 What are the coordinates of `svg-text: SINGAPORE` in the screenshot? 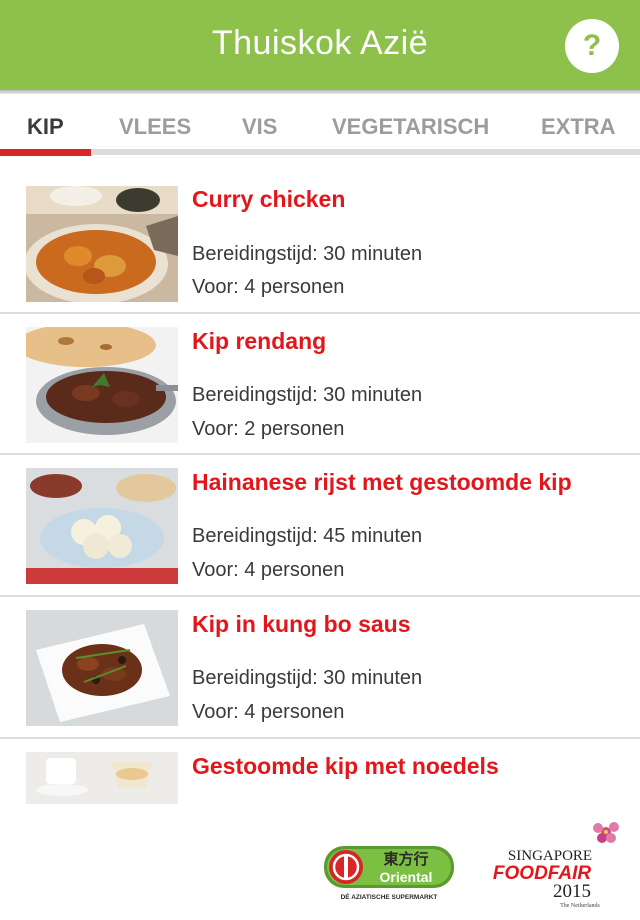 It's located at (550, 856).